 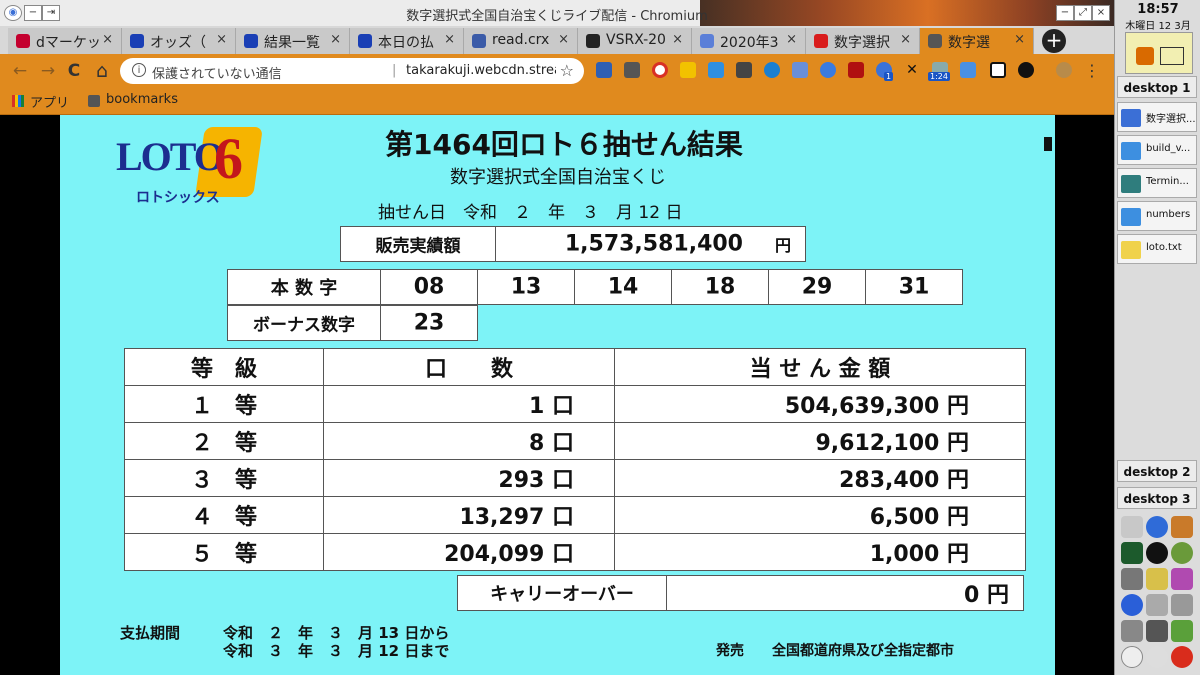 I want to click on tab-label: オッズ（, so click(x=178, y=43).